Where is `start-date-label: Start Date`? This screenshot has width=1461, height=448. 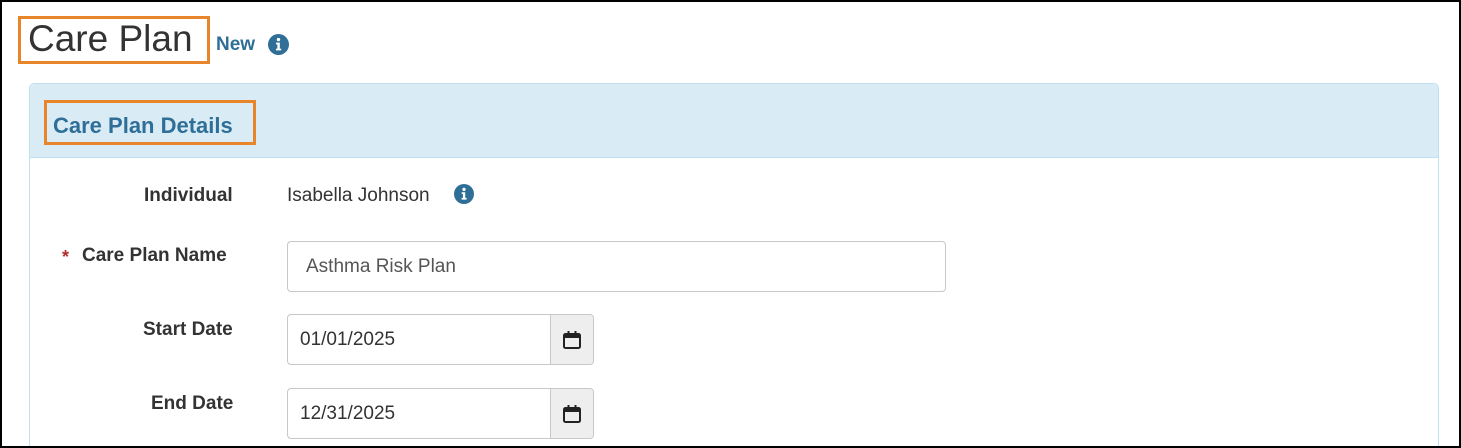 start-date-label: Start Date is located at coordinates (188, 329).